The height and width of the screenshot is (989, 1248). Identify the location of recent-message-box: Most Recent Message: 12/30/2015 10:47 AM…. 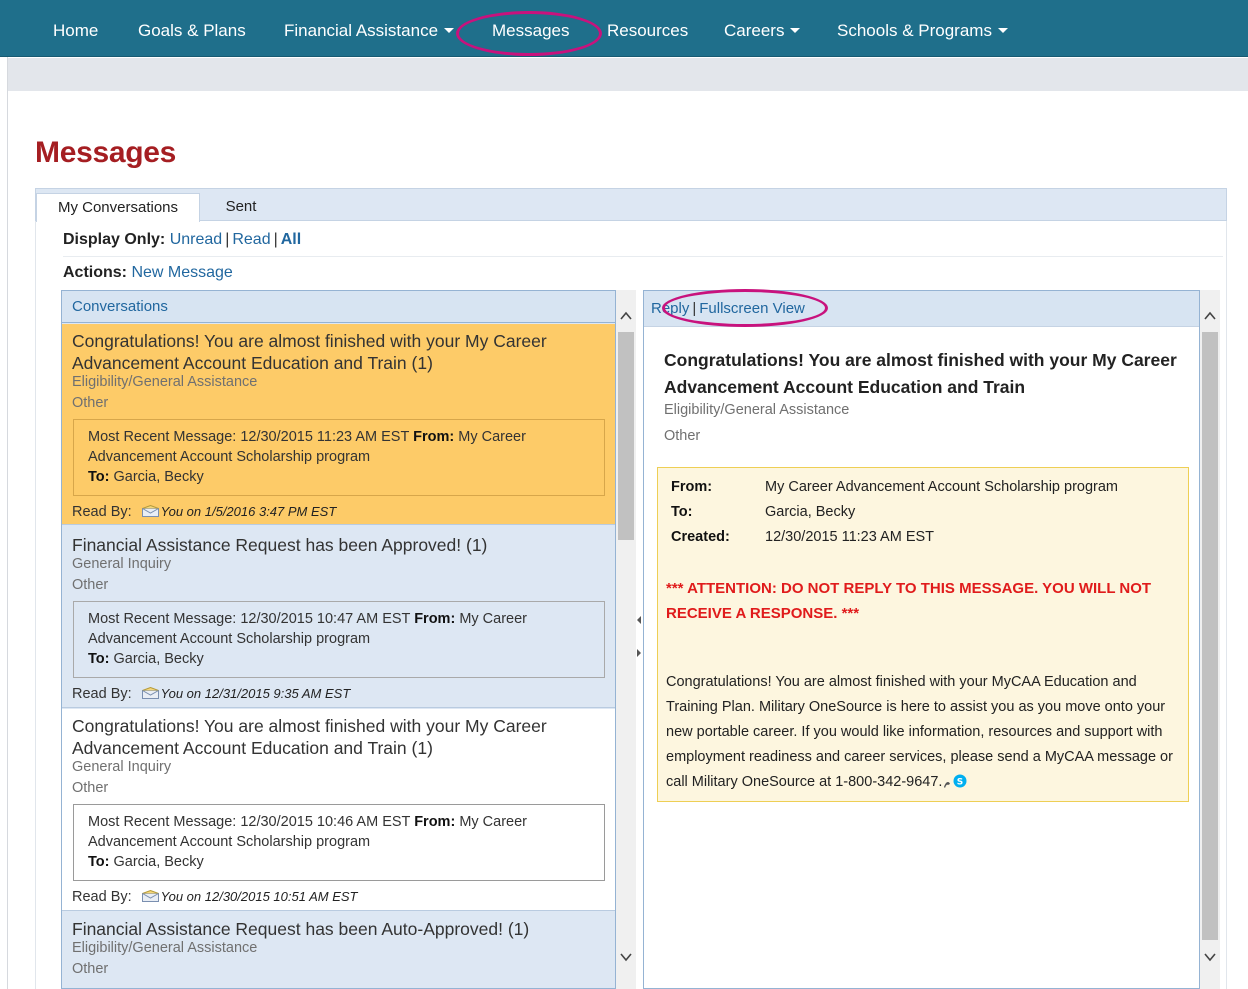
(339, 639).